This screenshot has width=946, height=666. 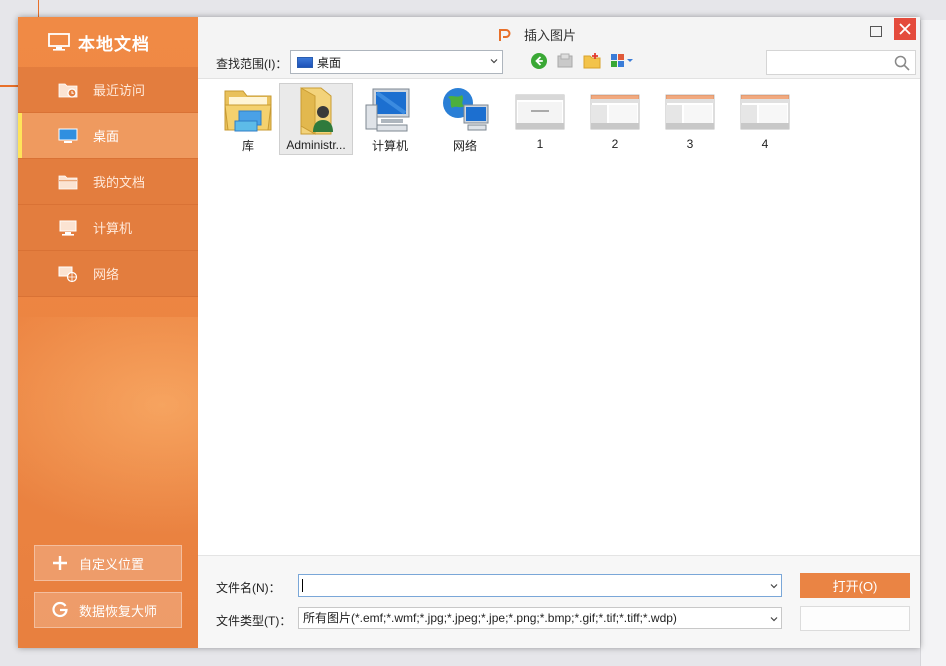 I want to click on sidebar-item-label: 桌面, so click(x=106, y=136).